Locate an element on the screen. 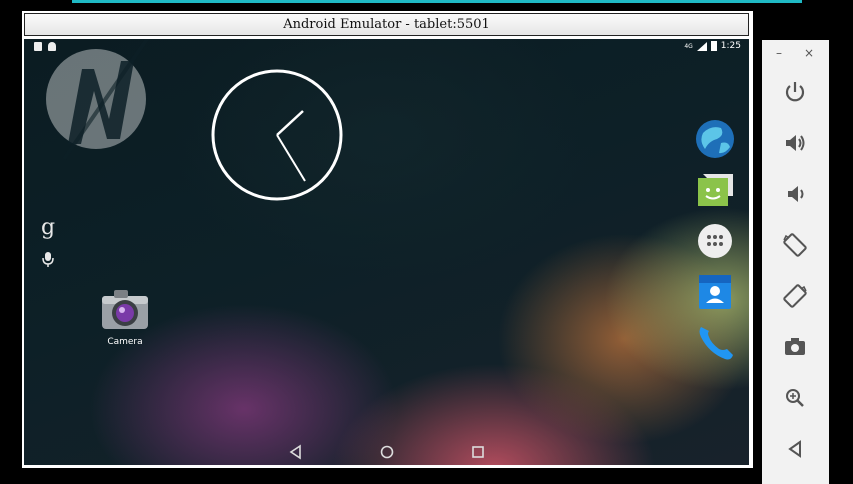 This screenshot has width=853, height=484. analog-clock-widget is located at coordinates (277, 135).